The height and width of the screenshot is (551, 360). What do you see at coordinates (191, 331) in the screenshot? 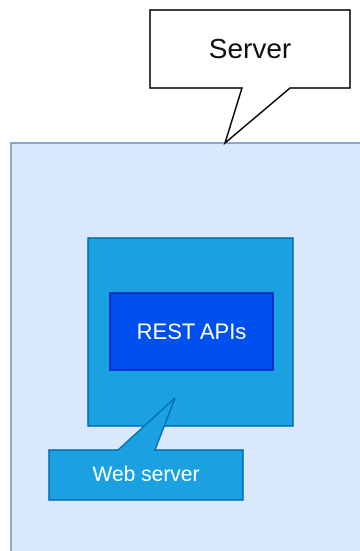
I see `rest-apis-label: REST APIs` at bounding box center [191, 331].